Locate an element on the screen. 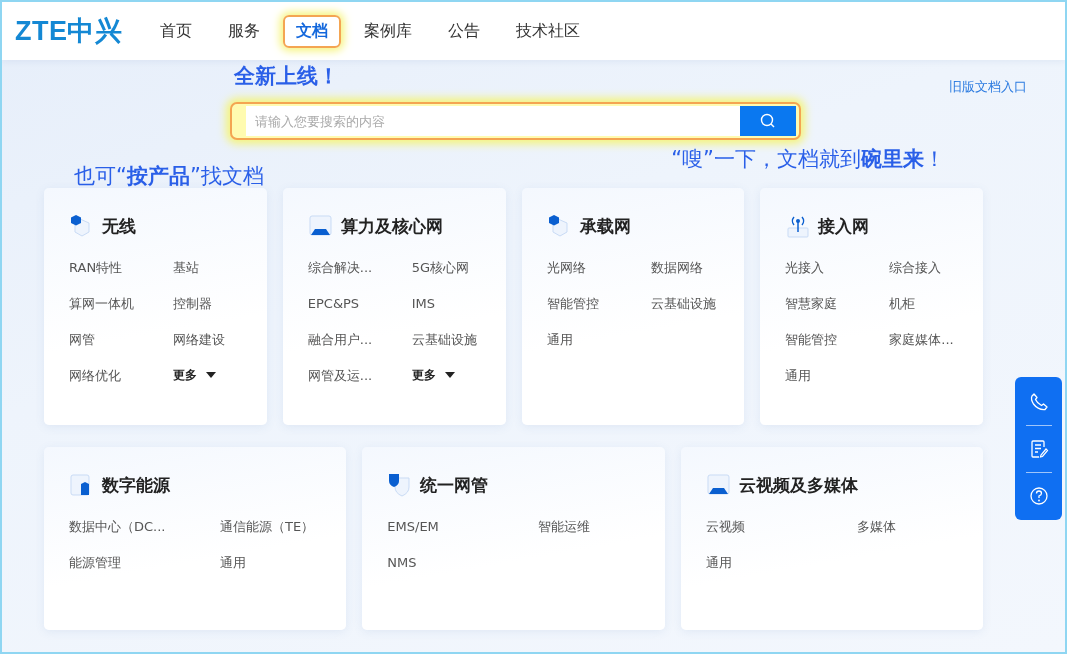 The image size is (1067, 654). category-link: NMS is located at coordinates (402, 562).